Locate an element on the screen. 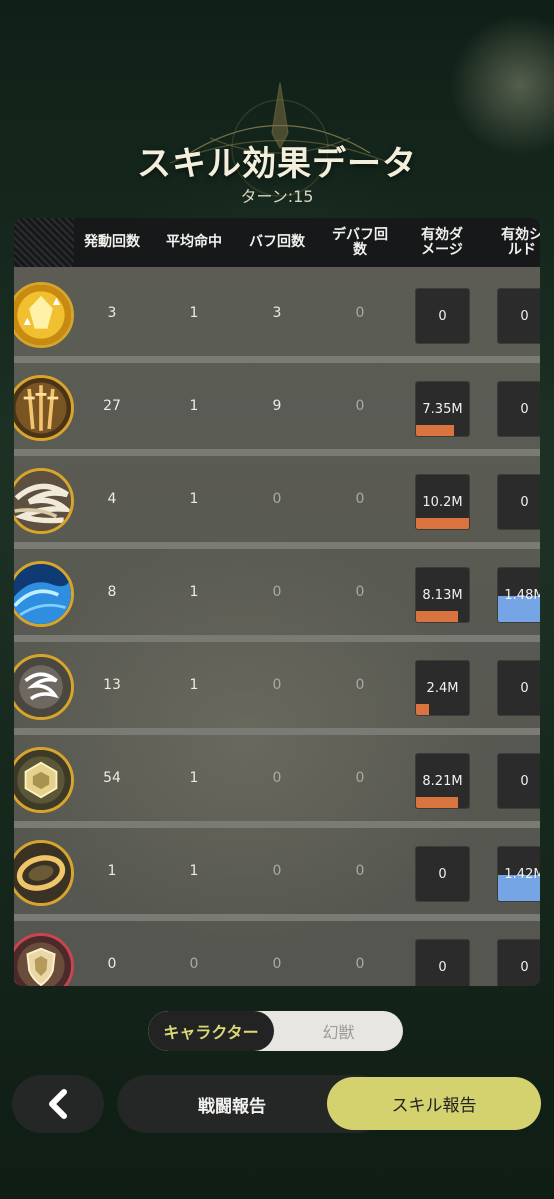 This screenshot has height=1199, width=554. col-activations: 発動回数 is located at coordinates (112, 242).